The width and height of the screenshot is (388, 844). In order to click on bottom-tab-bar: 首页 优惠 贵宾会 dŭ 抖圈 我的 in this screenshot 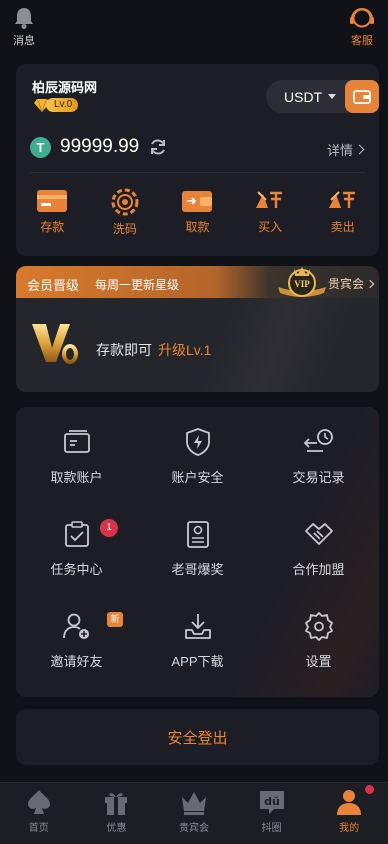, I will do `click(194, 813)`.